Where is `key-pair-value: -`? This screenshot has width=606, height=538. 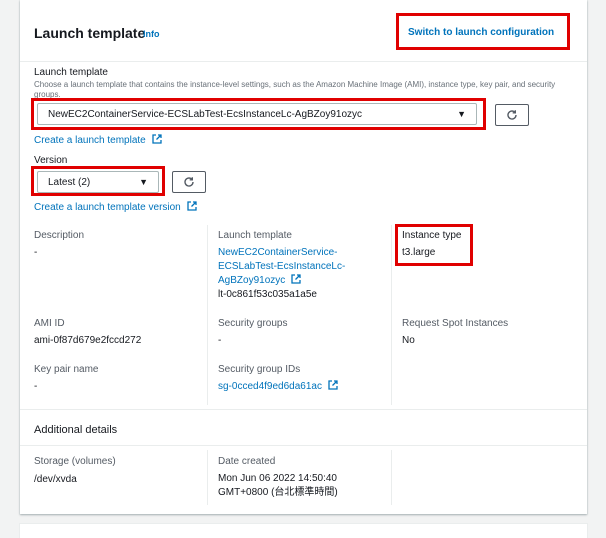
key-pair-value: - is located at coordinates (36, 386).